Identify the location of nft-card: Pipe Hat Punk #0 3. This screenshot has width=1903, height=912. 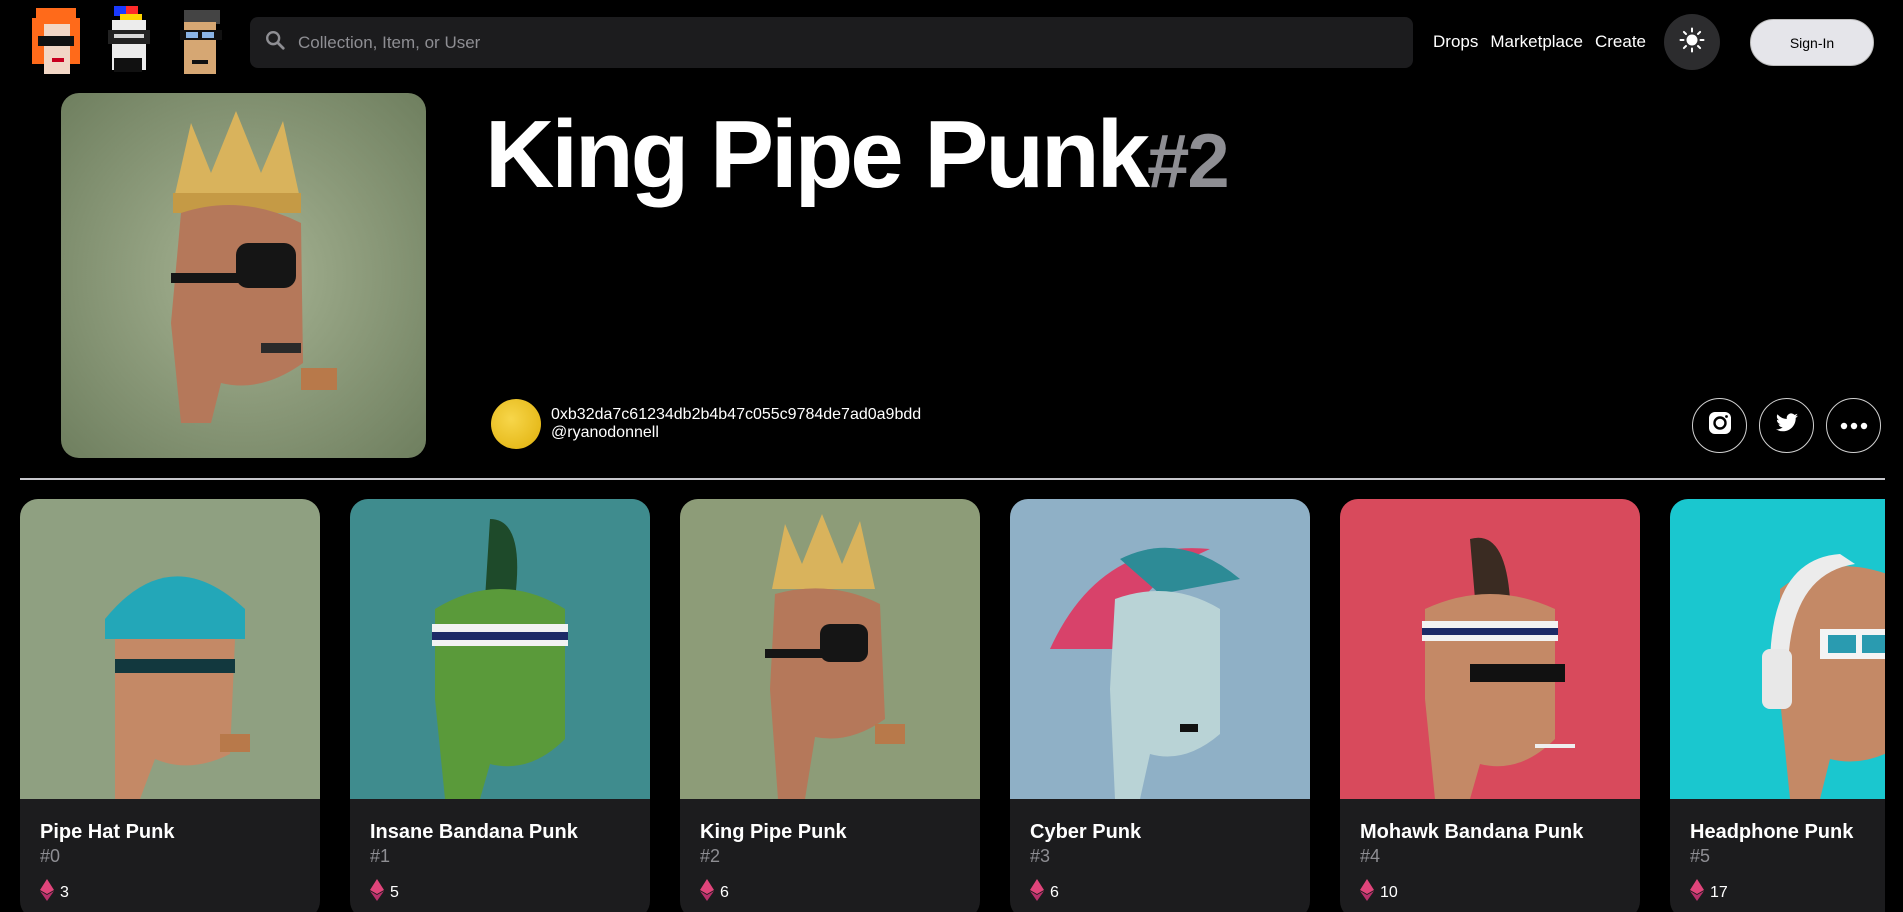
(170, 705).